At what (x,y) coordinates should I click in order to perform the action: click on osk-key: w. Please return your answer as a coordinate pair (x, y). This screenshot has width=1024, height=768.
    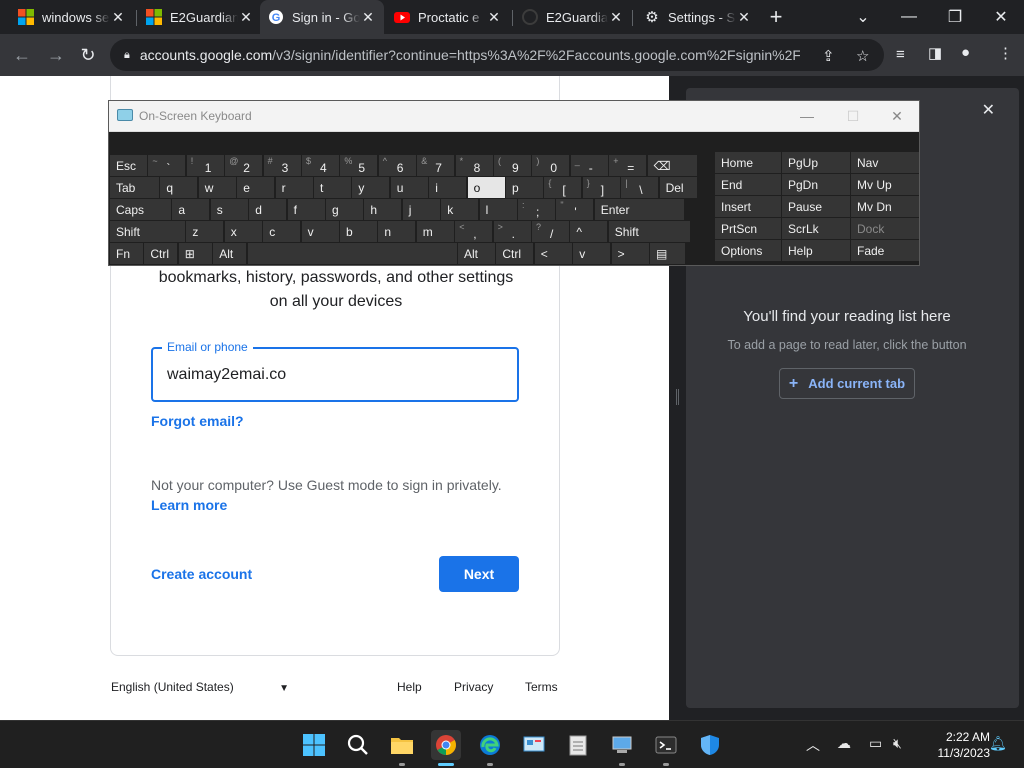
    Looking at the image, I should click on (217, 187).